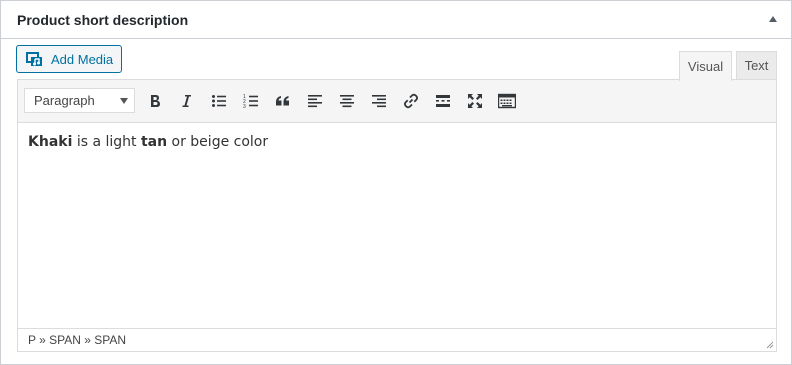  Describe the element at coordinates (283, 101) in the screenshot. I see `blockquote-icon` at that location.